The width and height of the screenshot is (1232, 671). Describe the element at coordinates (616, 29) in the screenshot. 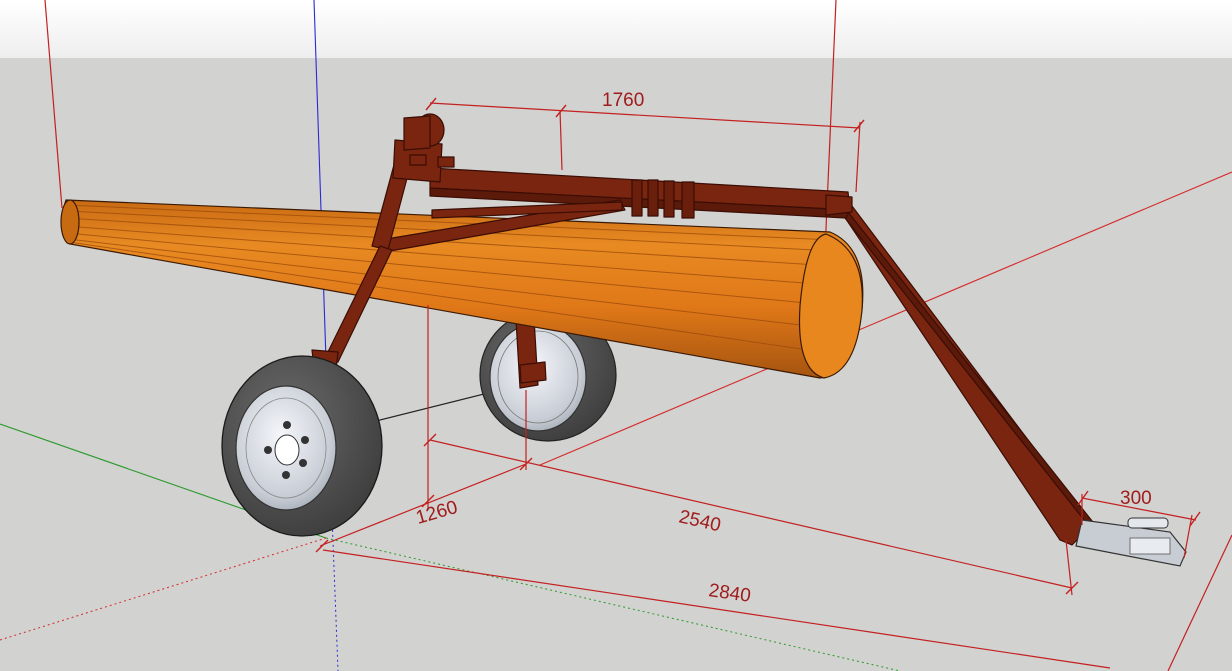

I see `sky` at that location.